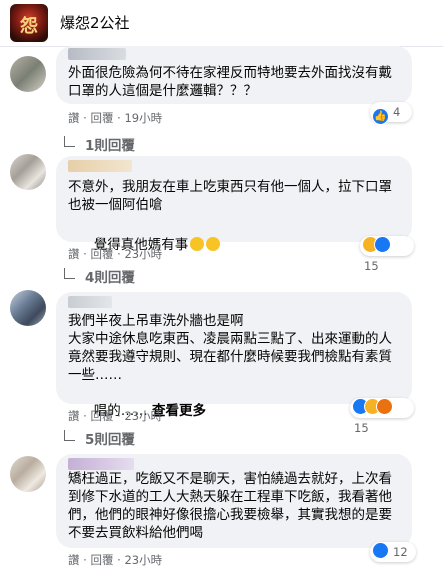 This screenshot has height=568, width=443. I want to click on comment-text-line1: 不意外，我朋友在車上吃東西只有他一個人，拉下口罩也被一個阿伯嗆, so click(230, 196).